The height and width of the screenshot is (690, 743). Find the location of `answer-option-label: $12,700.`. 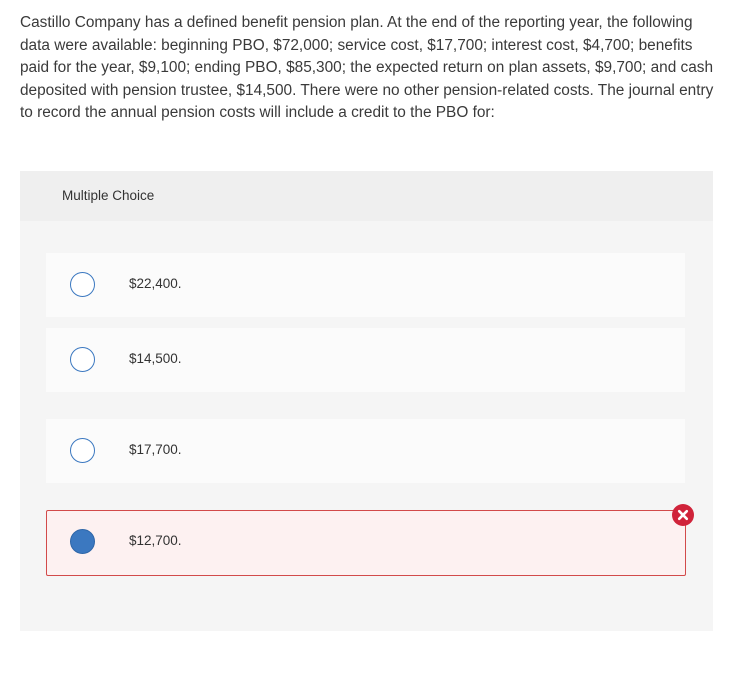

answer-option-label: $12,700. is located at coordinates (155, 540).